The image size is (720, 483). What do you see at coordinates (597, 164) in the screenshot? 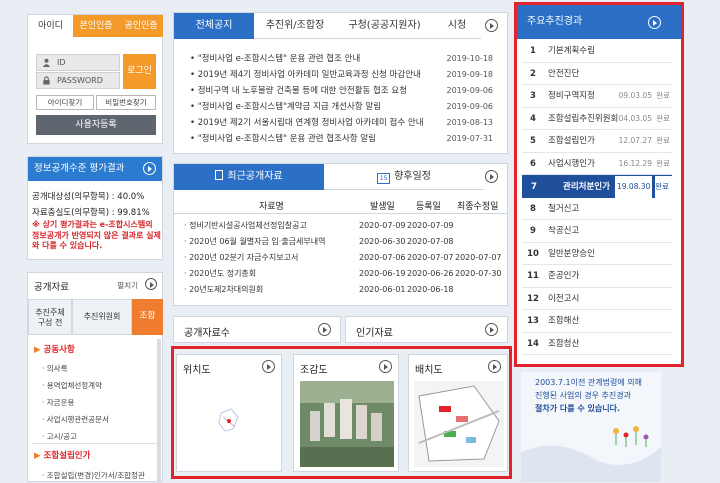
I see `progress-step: 6 사업시행인가 16.12.29 완료` at bounding box center [597, 164].